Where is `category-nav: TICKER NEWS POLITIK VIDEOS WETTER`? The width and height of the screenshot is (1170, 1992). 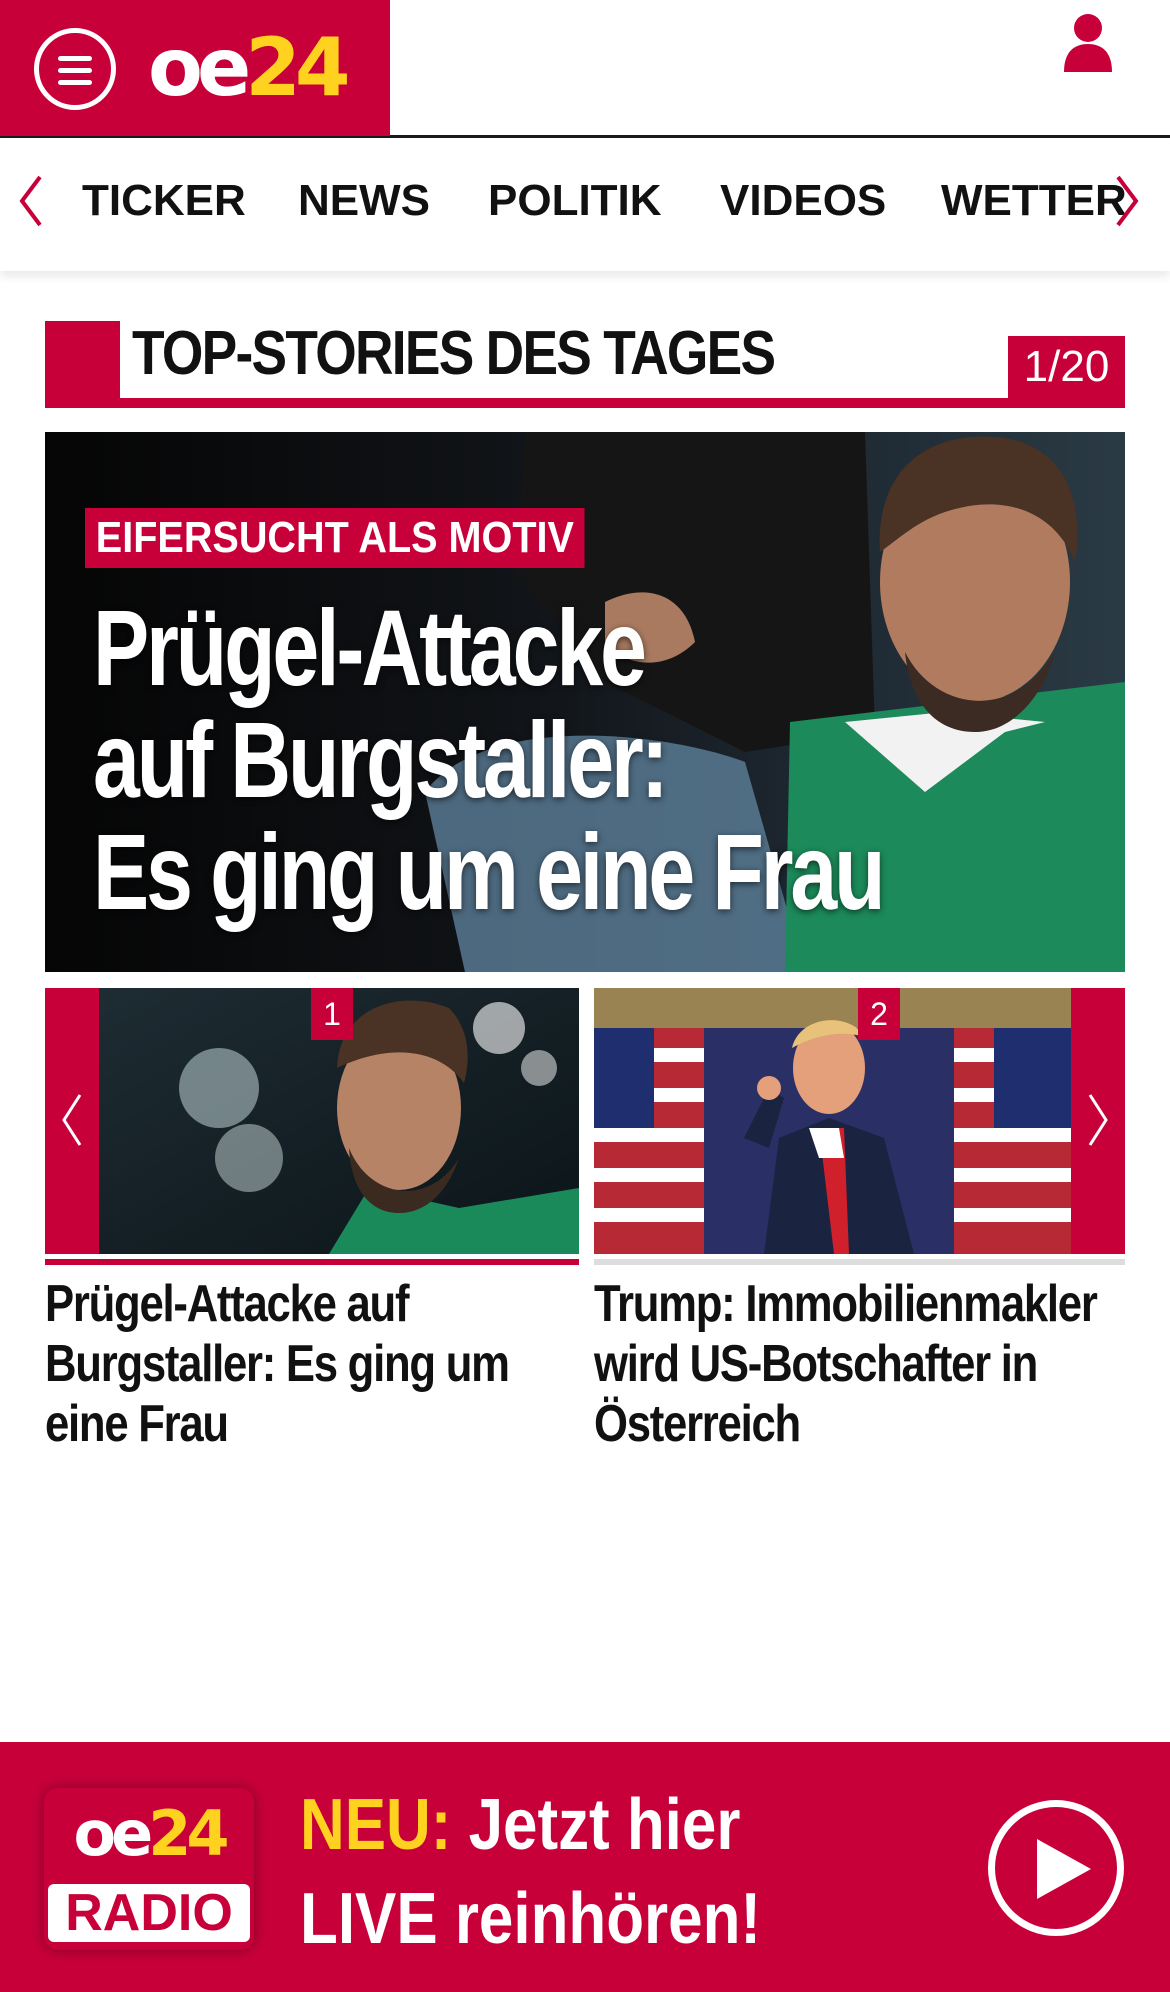
category-nav: TICKER NEWS POLITIK VIDEOS WETTER is located at coordinates (585, 205).